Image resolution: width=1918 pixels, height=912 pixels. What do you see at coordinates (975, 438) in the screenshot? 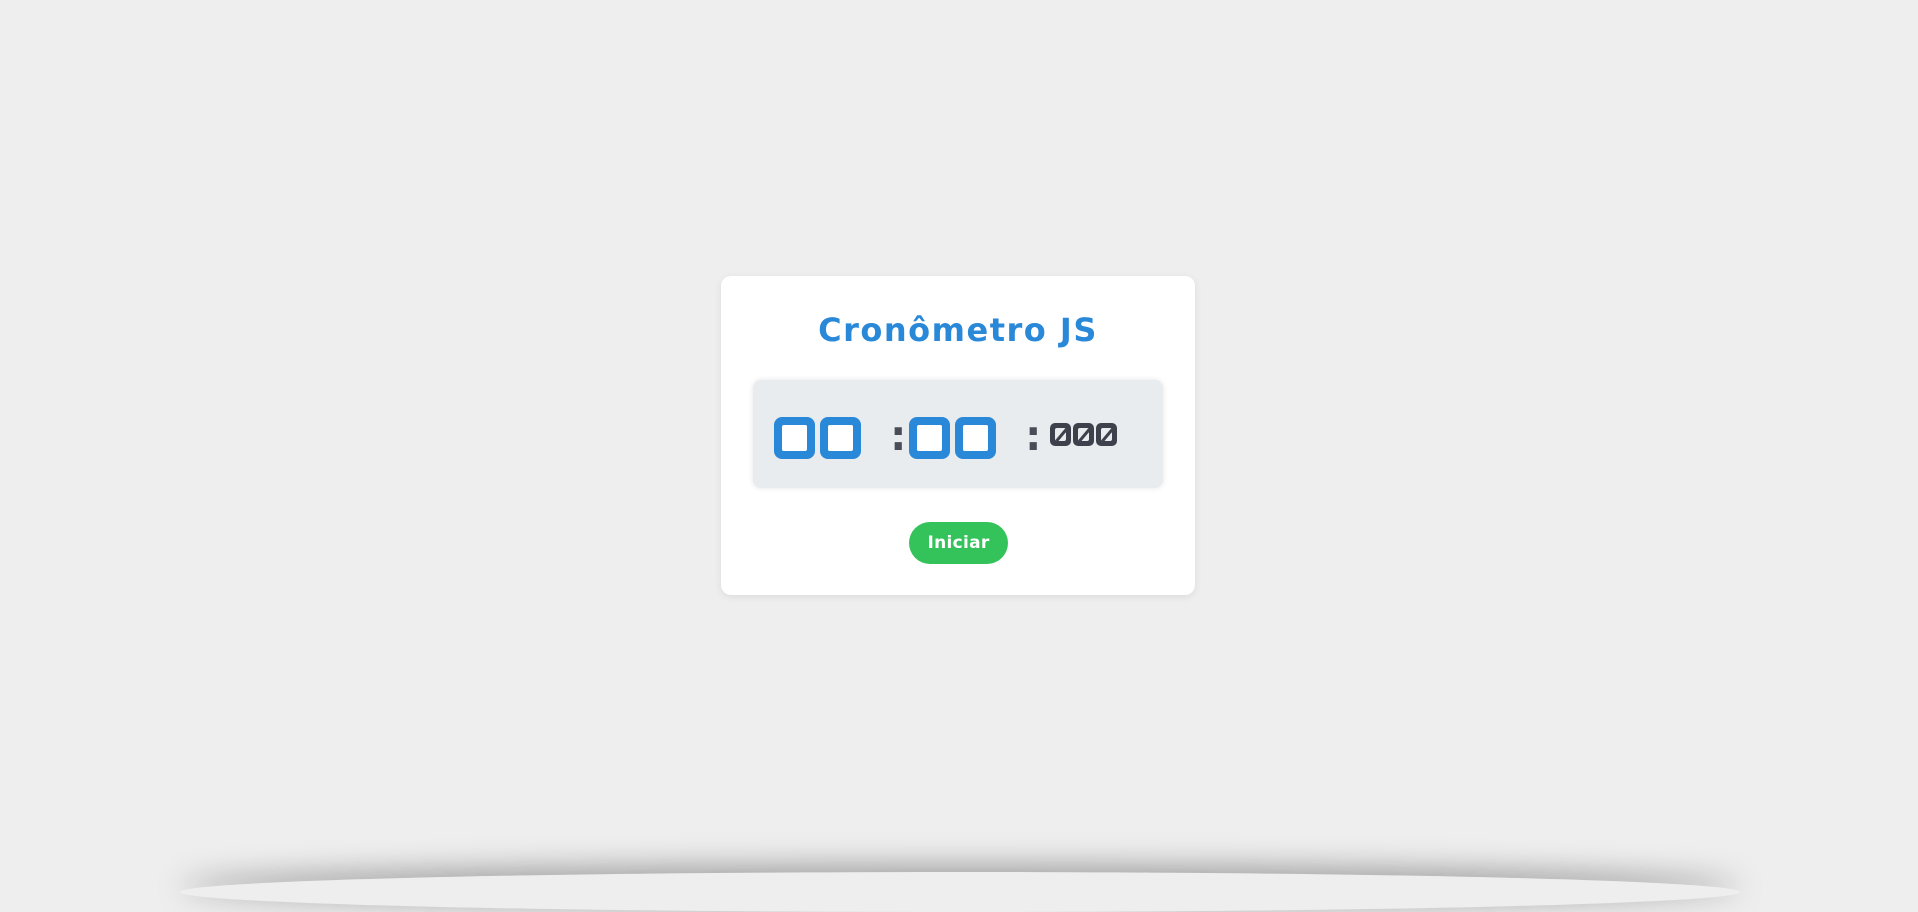
I see `seconds-digit-ones` at bounding box center [975, 438].